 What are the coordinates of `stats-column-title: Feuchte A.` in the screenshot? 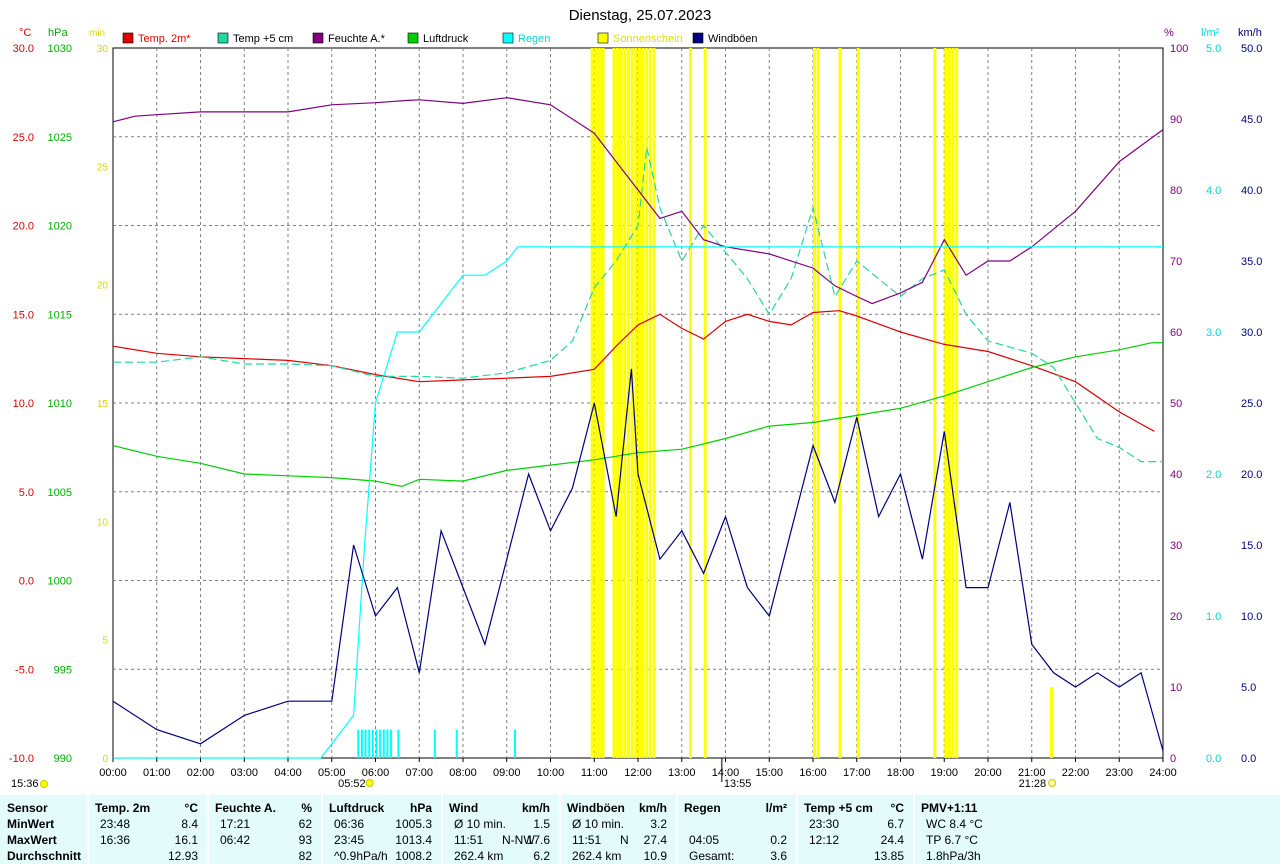 It's located at (245, 808).